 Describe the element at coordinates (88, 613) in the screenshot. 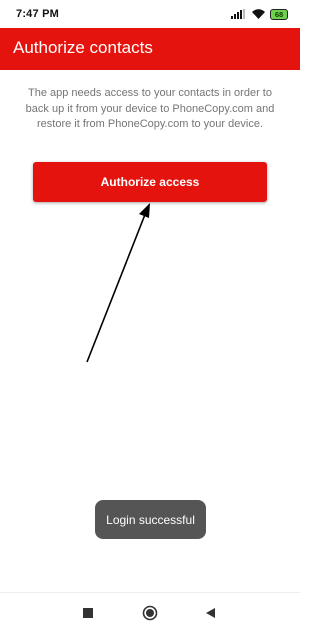

I see `recents-square-icon` at that location.